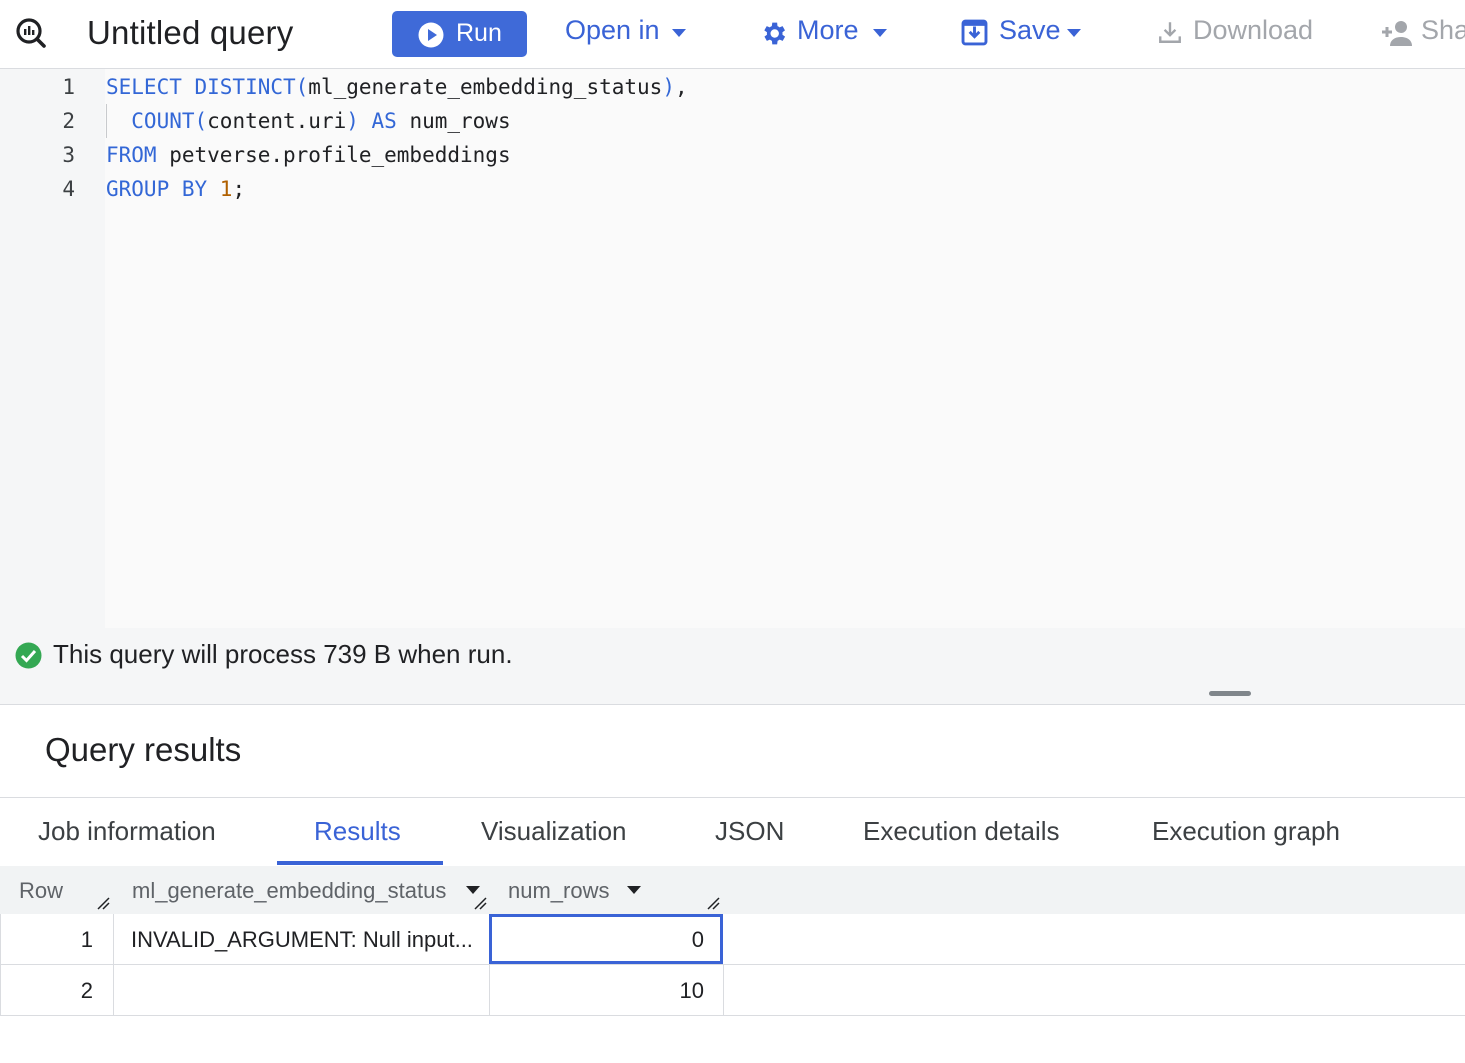 Image resolution: width=1465 pixels, height=1063 pixels. I want to click on code-token: ;, so click(239, 189).